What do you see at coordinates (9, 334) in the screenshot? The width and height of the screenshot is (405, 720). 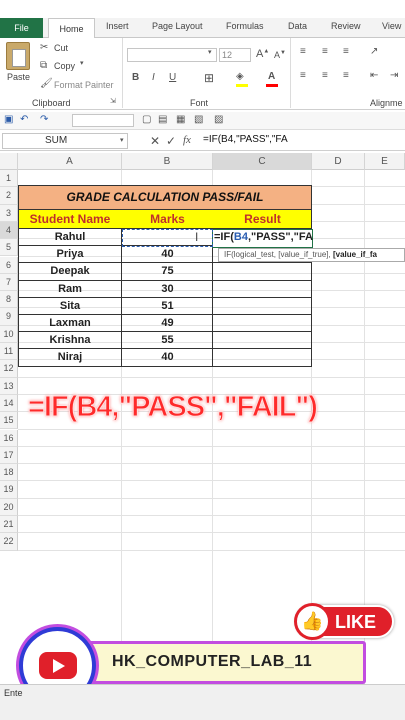 I see `row-header-10: 10` at bounding box center [9, 334].